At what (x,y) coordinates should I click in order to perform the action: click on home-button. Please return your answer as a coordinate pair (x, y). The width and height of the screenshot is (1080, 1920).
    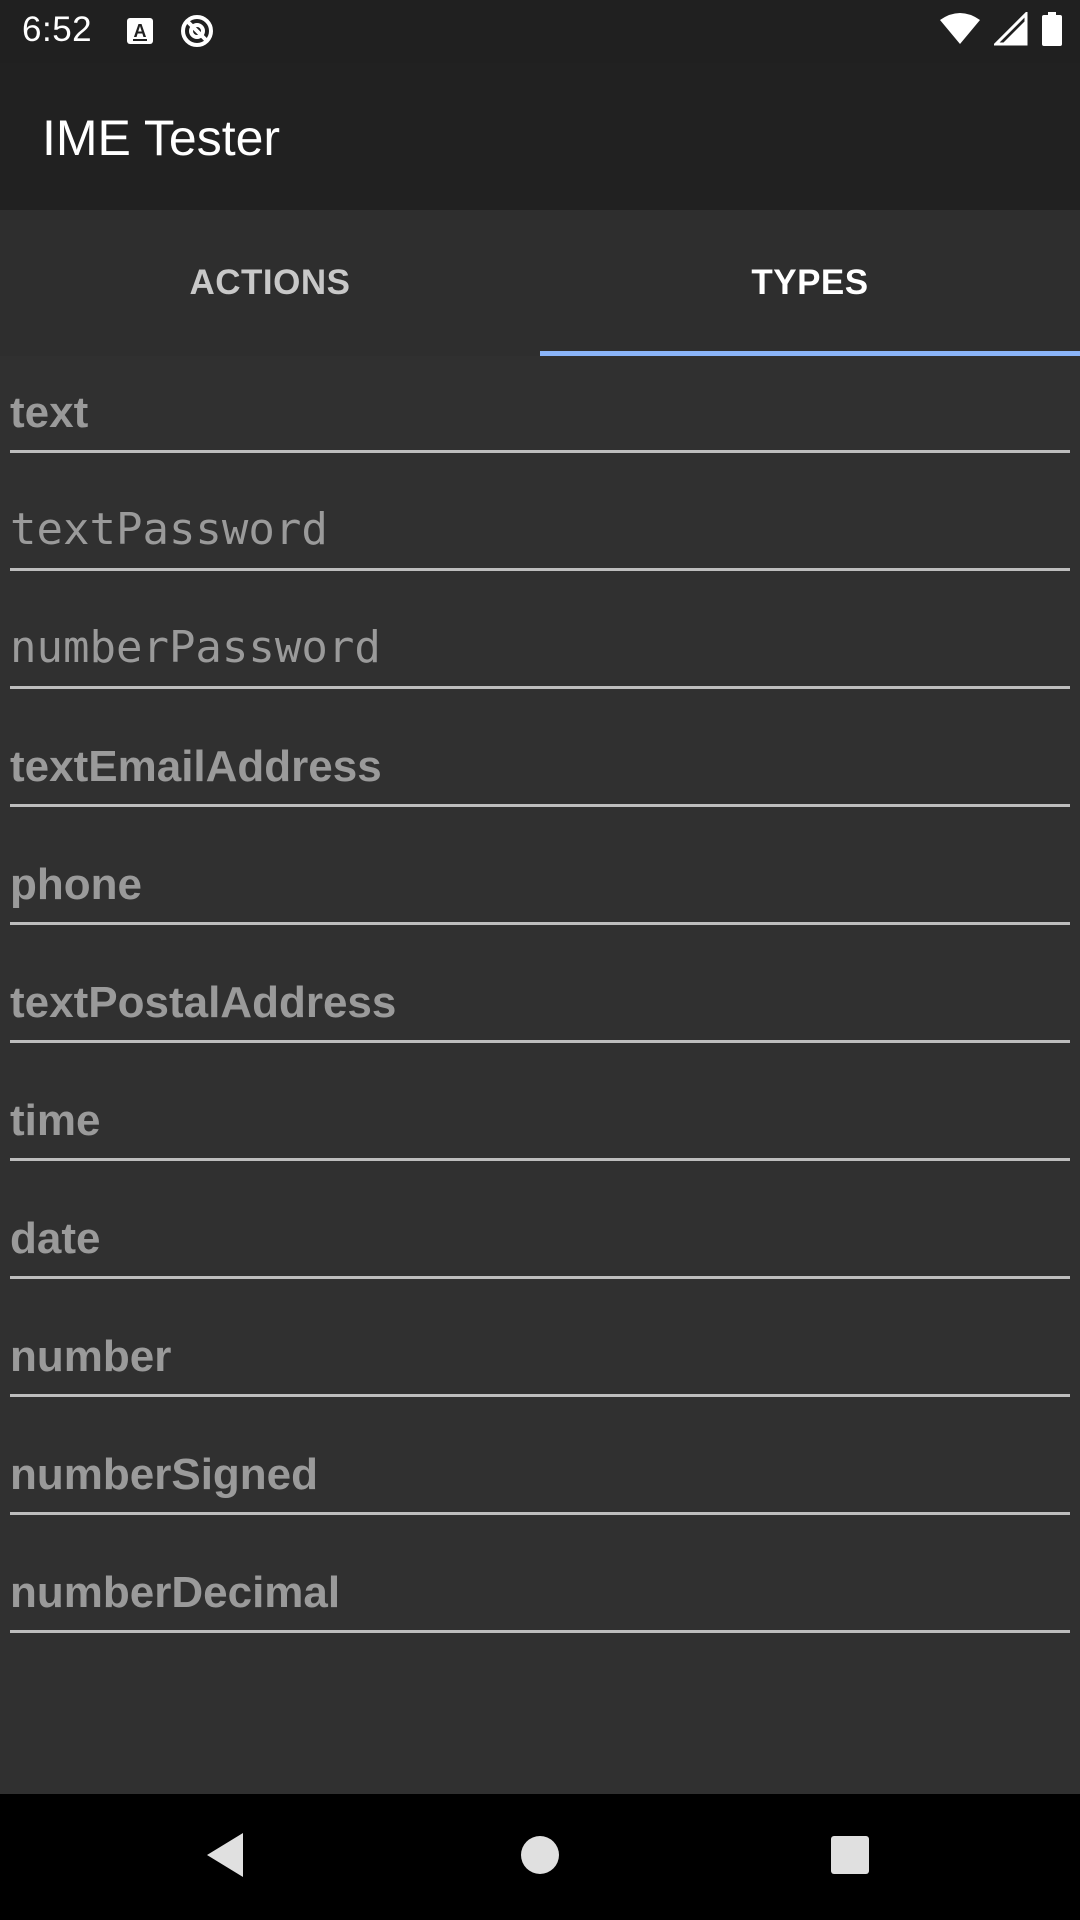
    Looking at the image, I should click on (540, 1857).